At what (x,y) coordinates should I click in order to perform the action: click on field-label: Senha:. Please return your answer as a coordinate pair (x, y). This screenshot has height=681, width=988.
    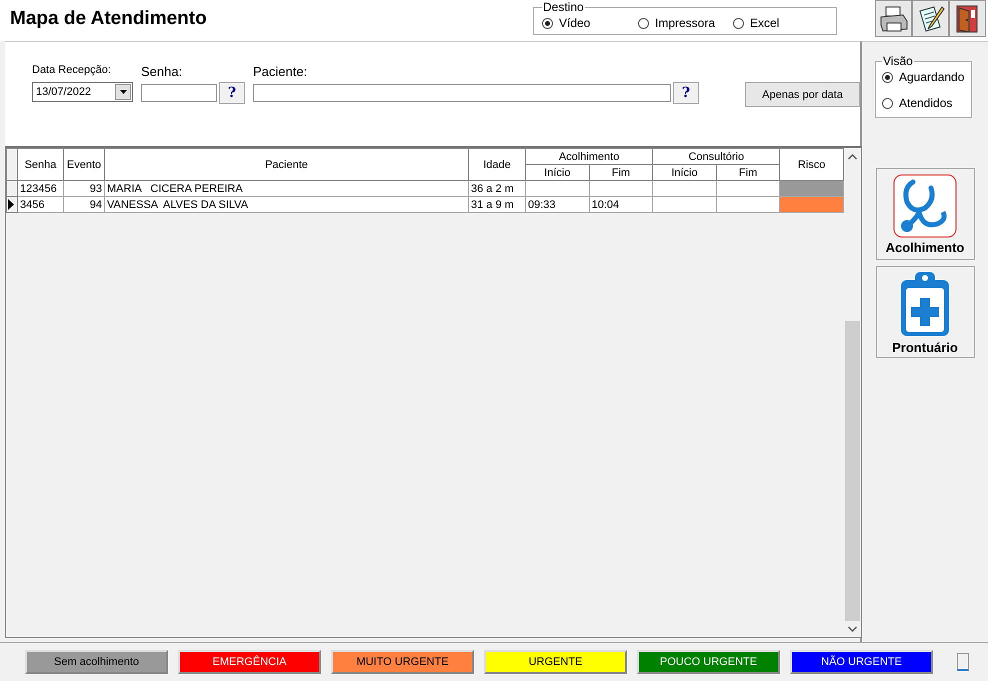
    Looking at the image, I should click on (162, 71).